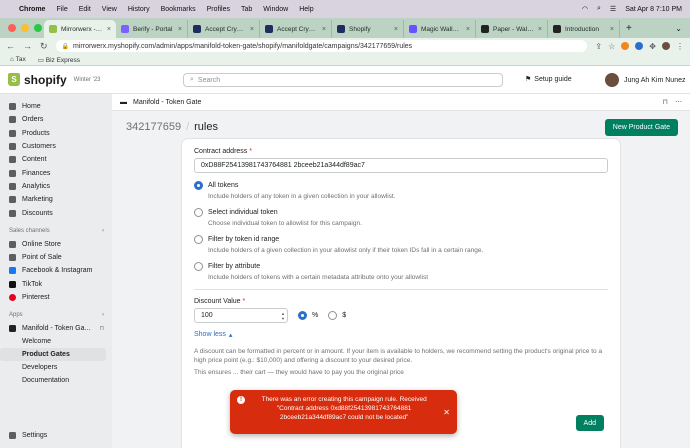  I want to click on number-stepper: ▲ ▼, so click(283, 316).